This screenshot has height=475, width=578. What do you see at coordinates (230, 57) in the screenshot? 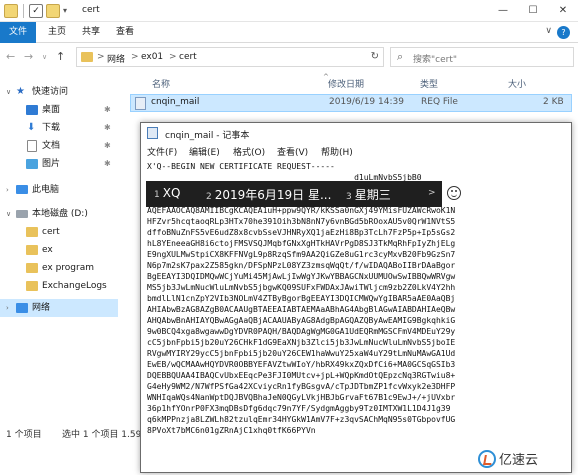
I see `address-bar: > 网络 > ex01 > cert ↻` at bounding box center [230, 57].